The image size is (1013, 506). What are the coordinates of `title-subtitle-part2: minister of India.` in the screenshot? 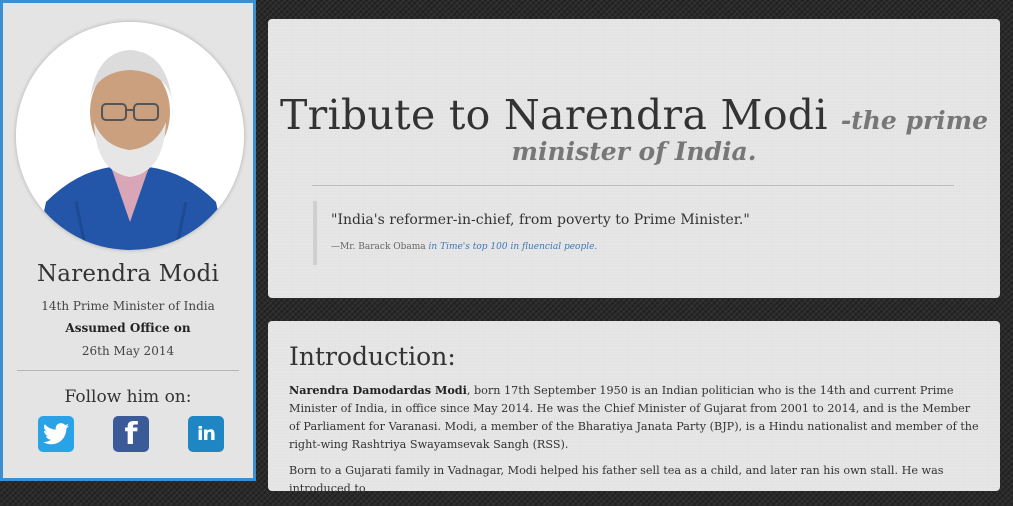 It's located at (634, 151).